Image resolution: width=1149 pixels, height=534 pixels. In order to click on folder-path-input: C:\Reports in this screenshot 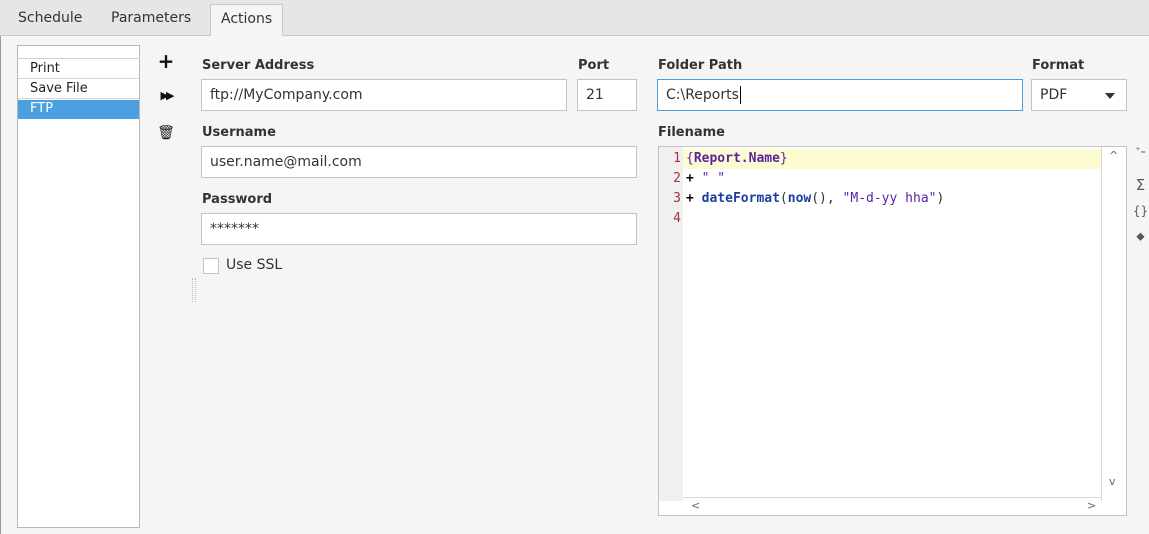, I will do `click(840, 95)`.